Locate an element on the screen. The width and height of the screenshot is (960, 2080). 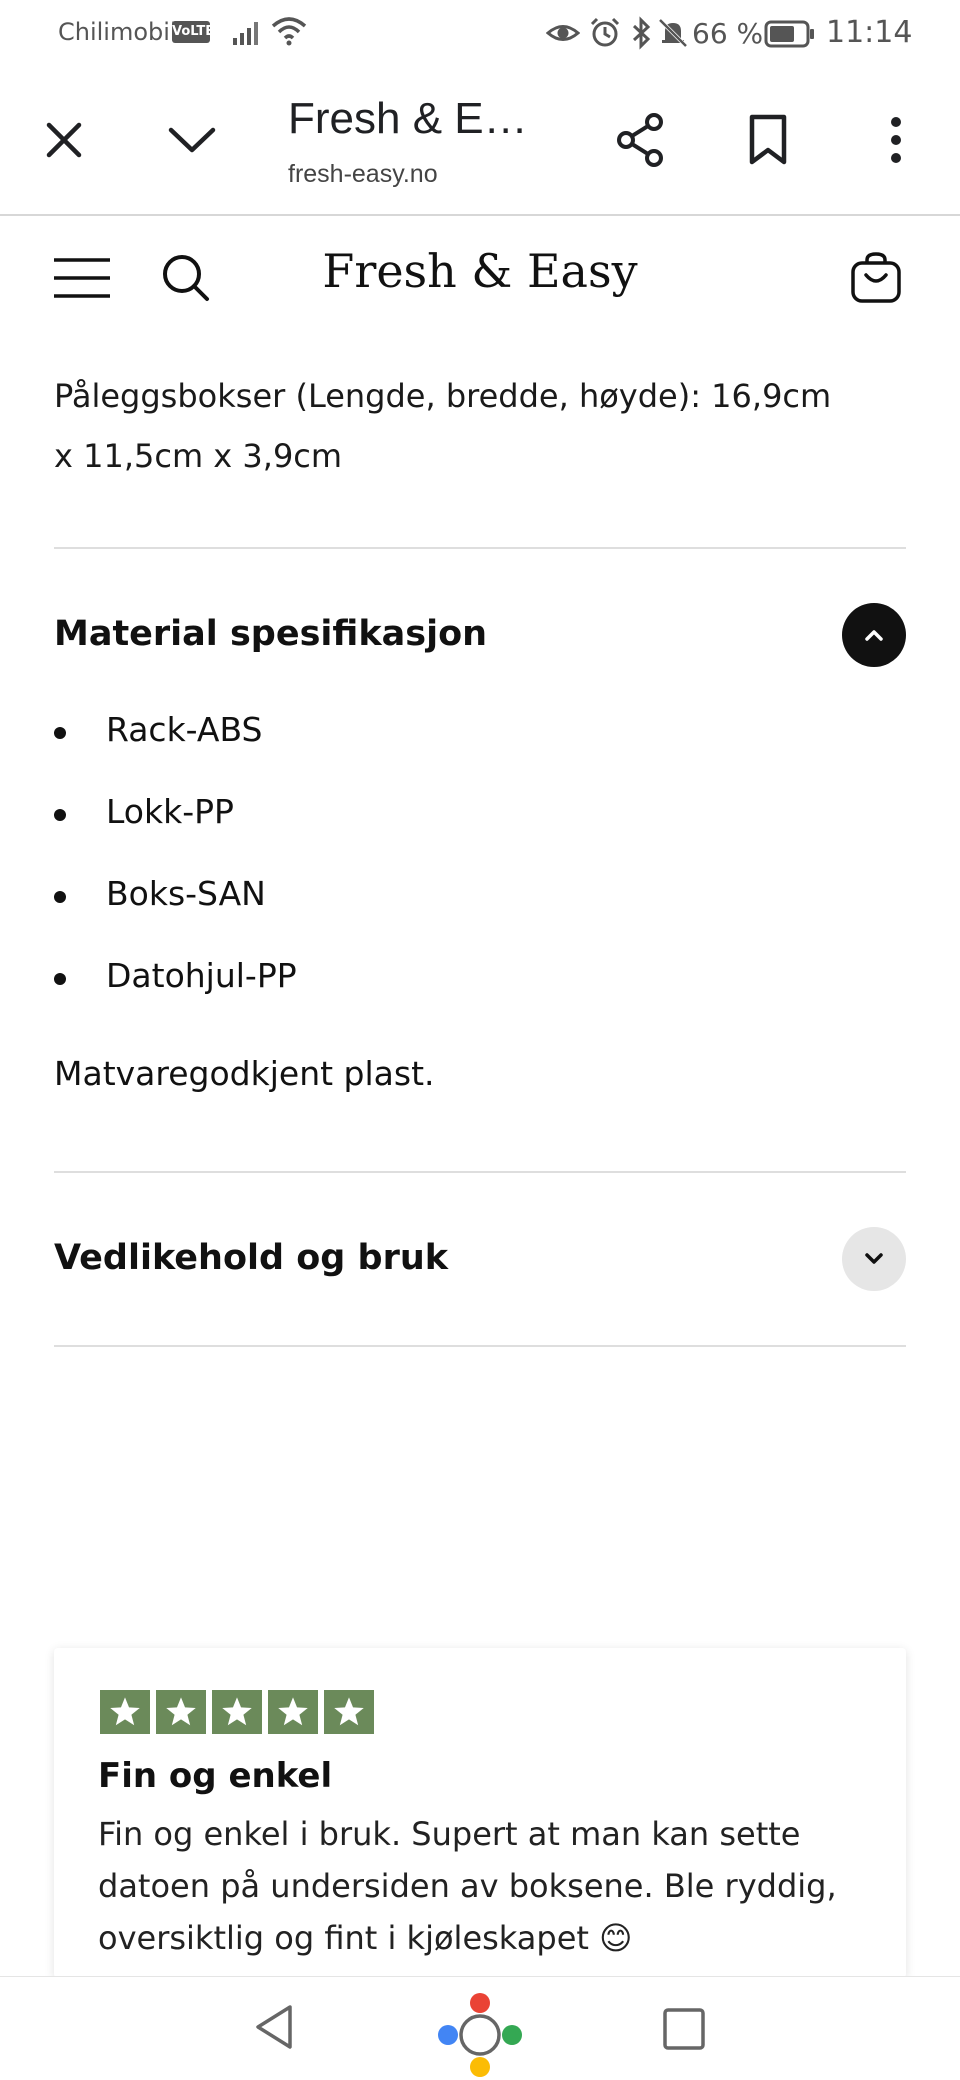
more-vert-icon is located at coordinates (896, 140).